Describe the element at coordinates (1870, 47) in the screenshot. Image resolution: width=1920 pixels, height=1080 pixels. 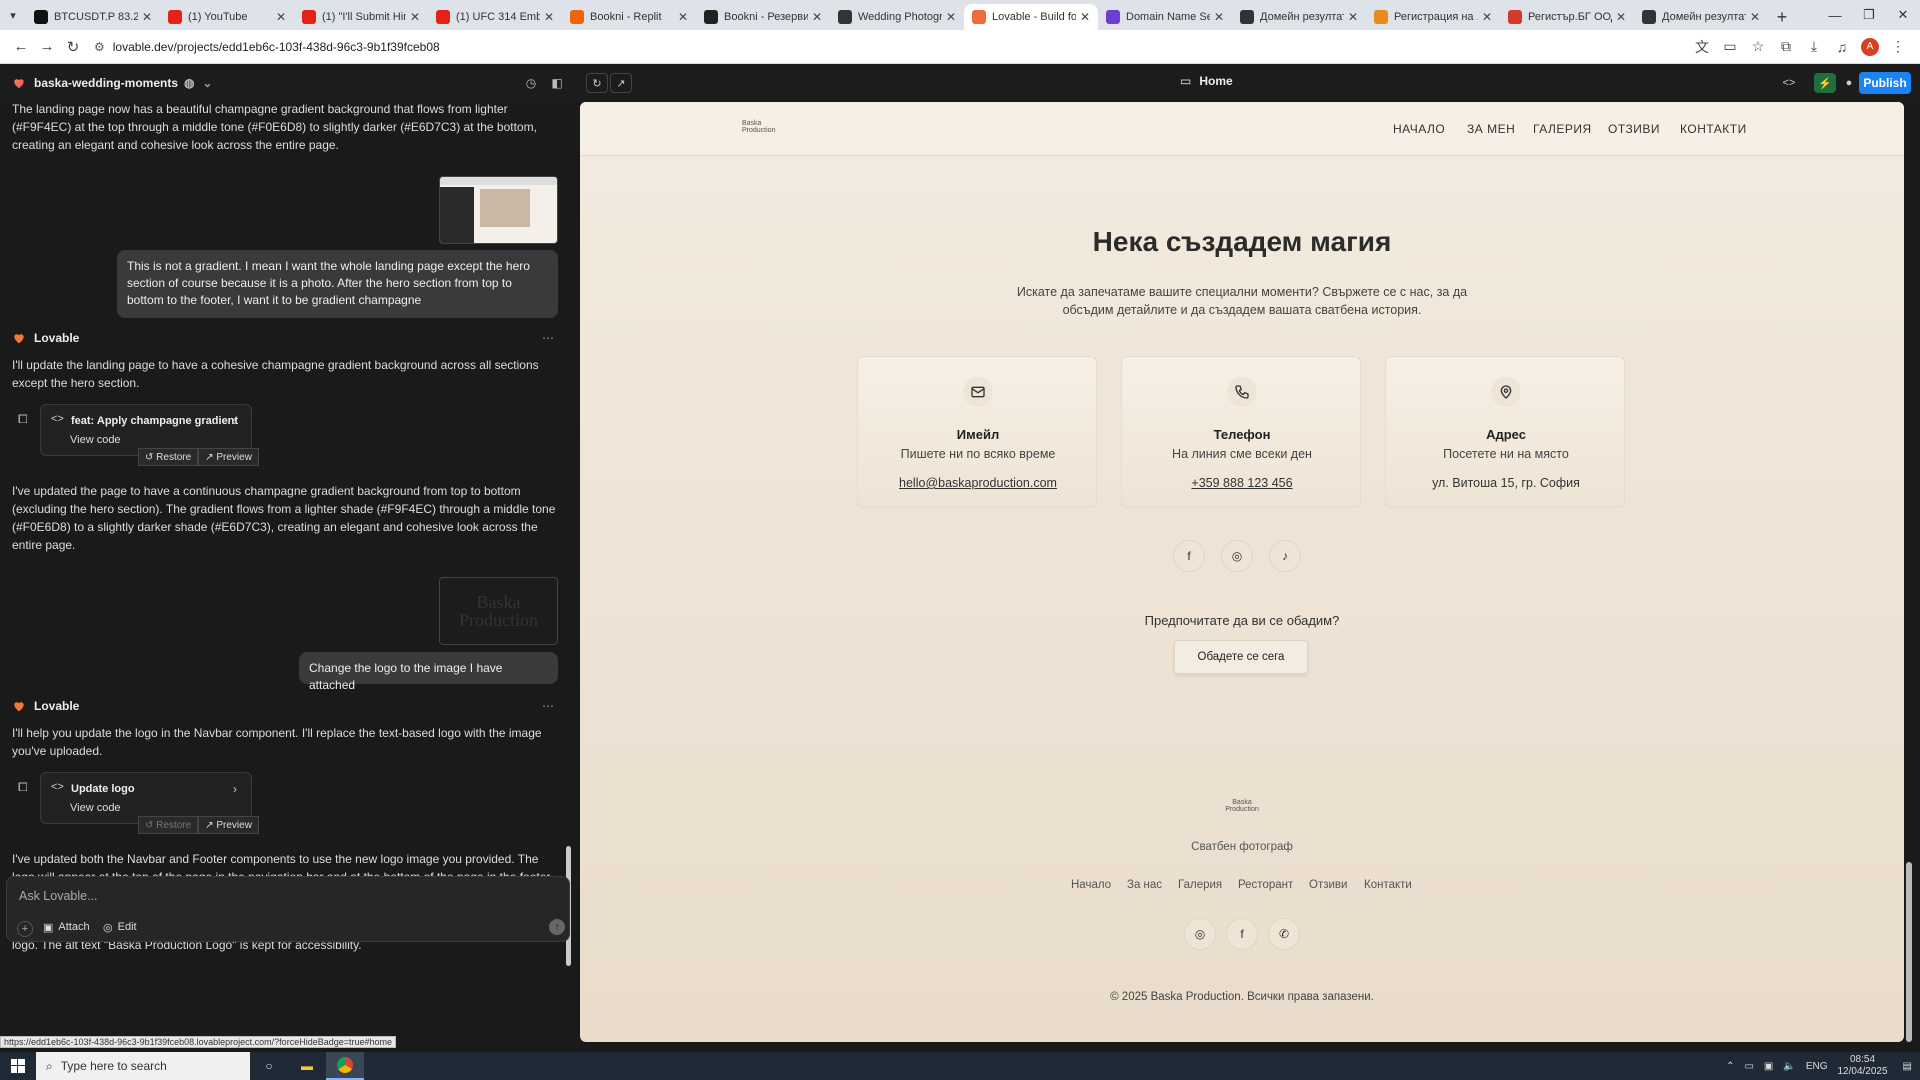
I see `profile-button: A` at that location.